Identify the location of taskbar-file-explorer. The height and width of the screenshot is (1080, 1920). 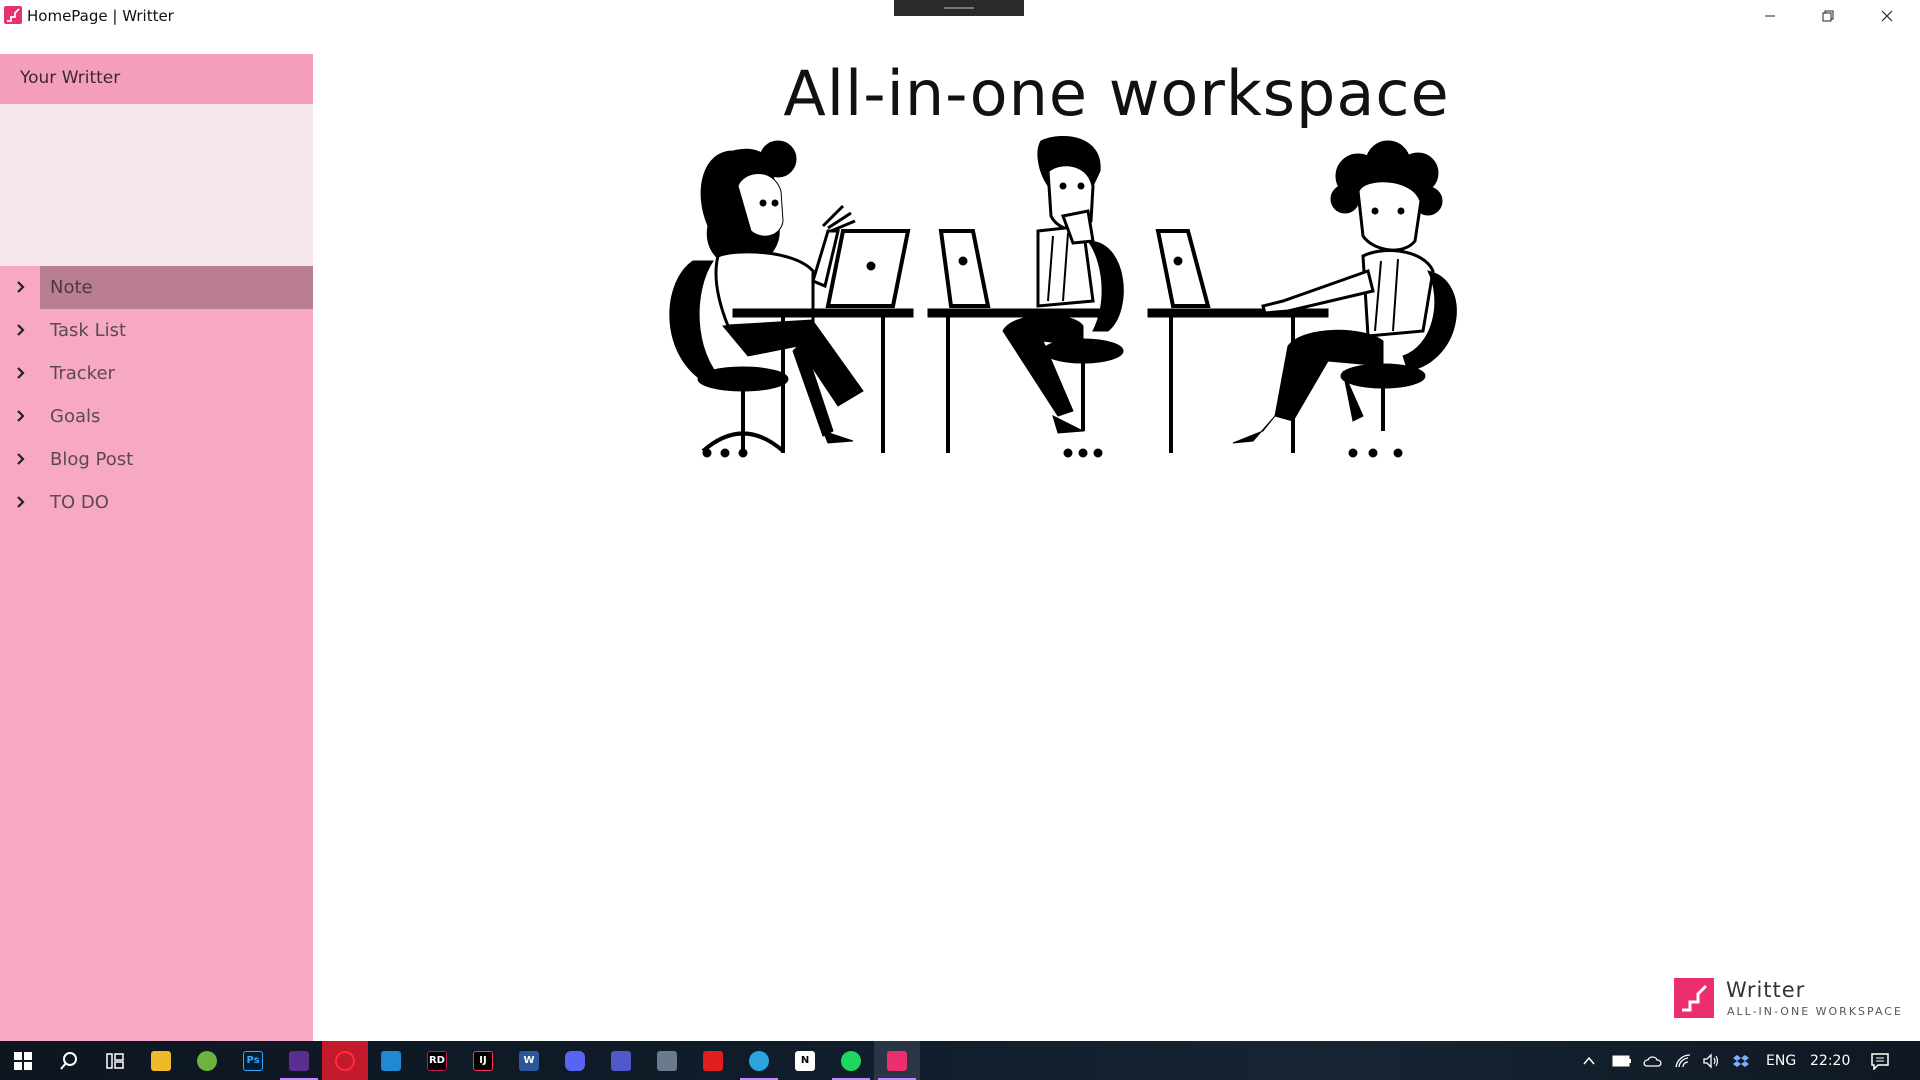
(161, 1060).